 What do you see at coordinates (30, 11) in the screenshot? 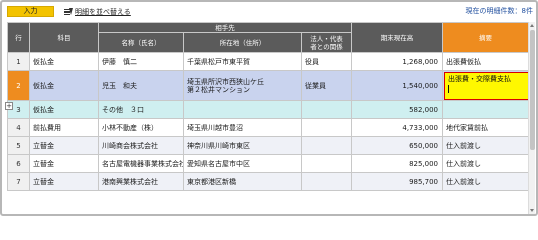
I see `input-mode-tab: 入力` at bounding box center [30, 11].